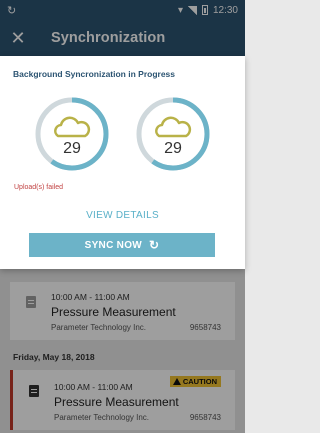  I want to click on status-bar: ↻ ▾ 12:30, so click(122, 10).